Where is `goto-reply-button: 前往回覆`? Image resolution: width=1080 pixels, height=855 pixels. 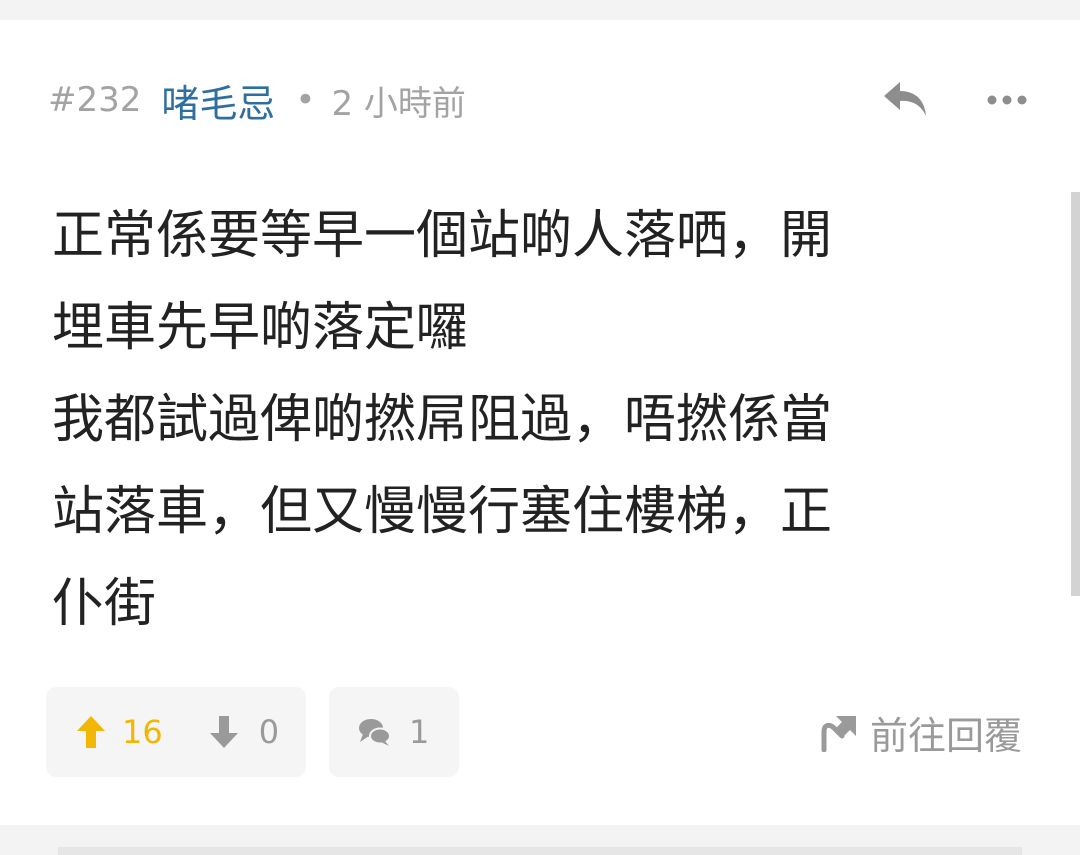 goto-reply-button: 前往回覆 is located at coordinates (920, 734).